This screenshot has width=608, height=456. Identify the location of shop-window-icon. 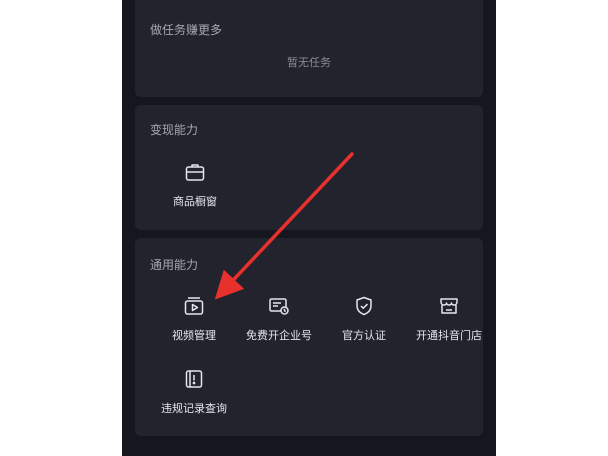
(195, 172).